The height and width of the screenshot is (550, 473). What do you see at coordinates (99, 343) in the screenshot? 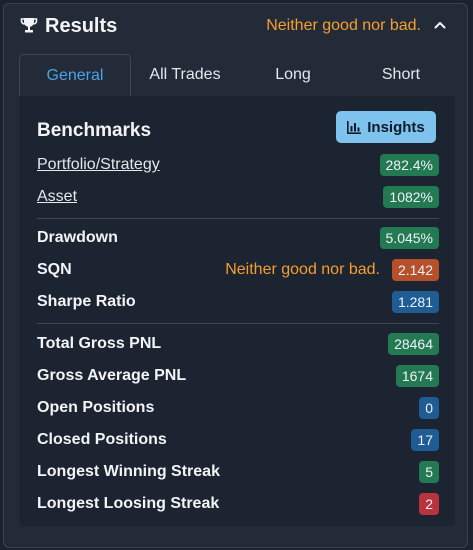
I see `total-gross-pnl-label: Total Gross PNL` at bounding box center [99, 343].